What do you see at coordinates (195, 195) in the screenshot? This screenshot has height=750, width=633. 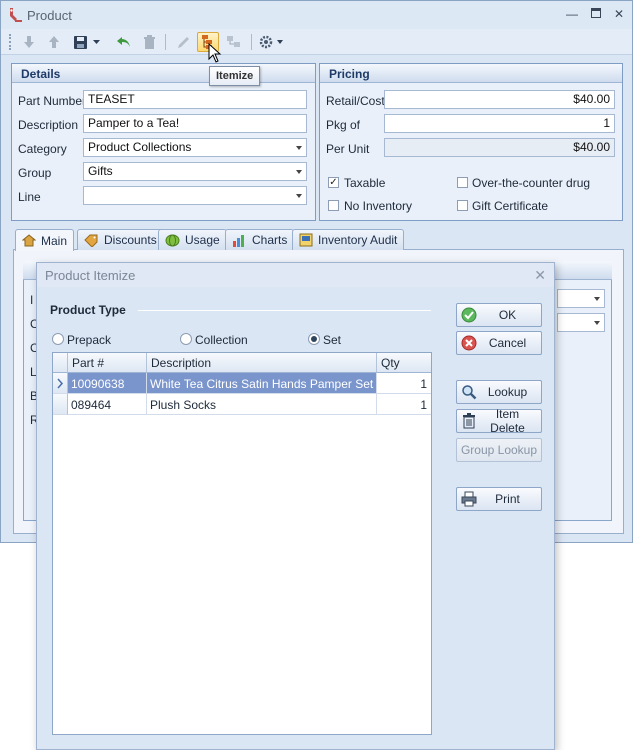 I see `line-select` at bounding box center [195, 195].